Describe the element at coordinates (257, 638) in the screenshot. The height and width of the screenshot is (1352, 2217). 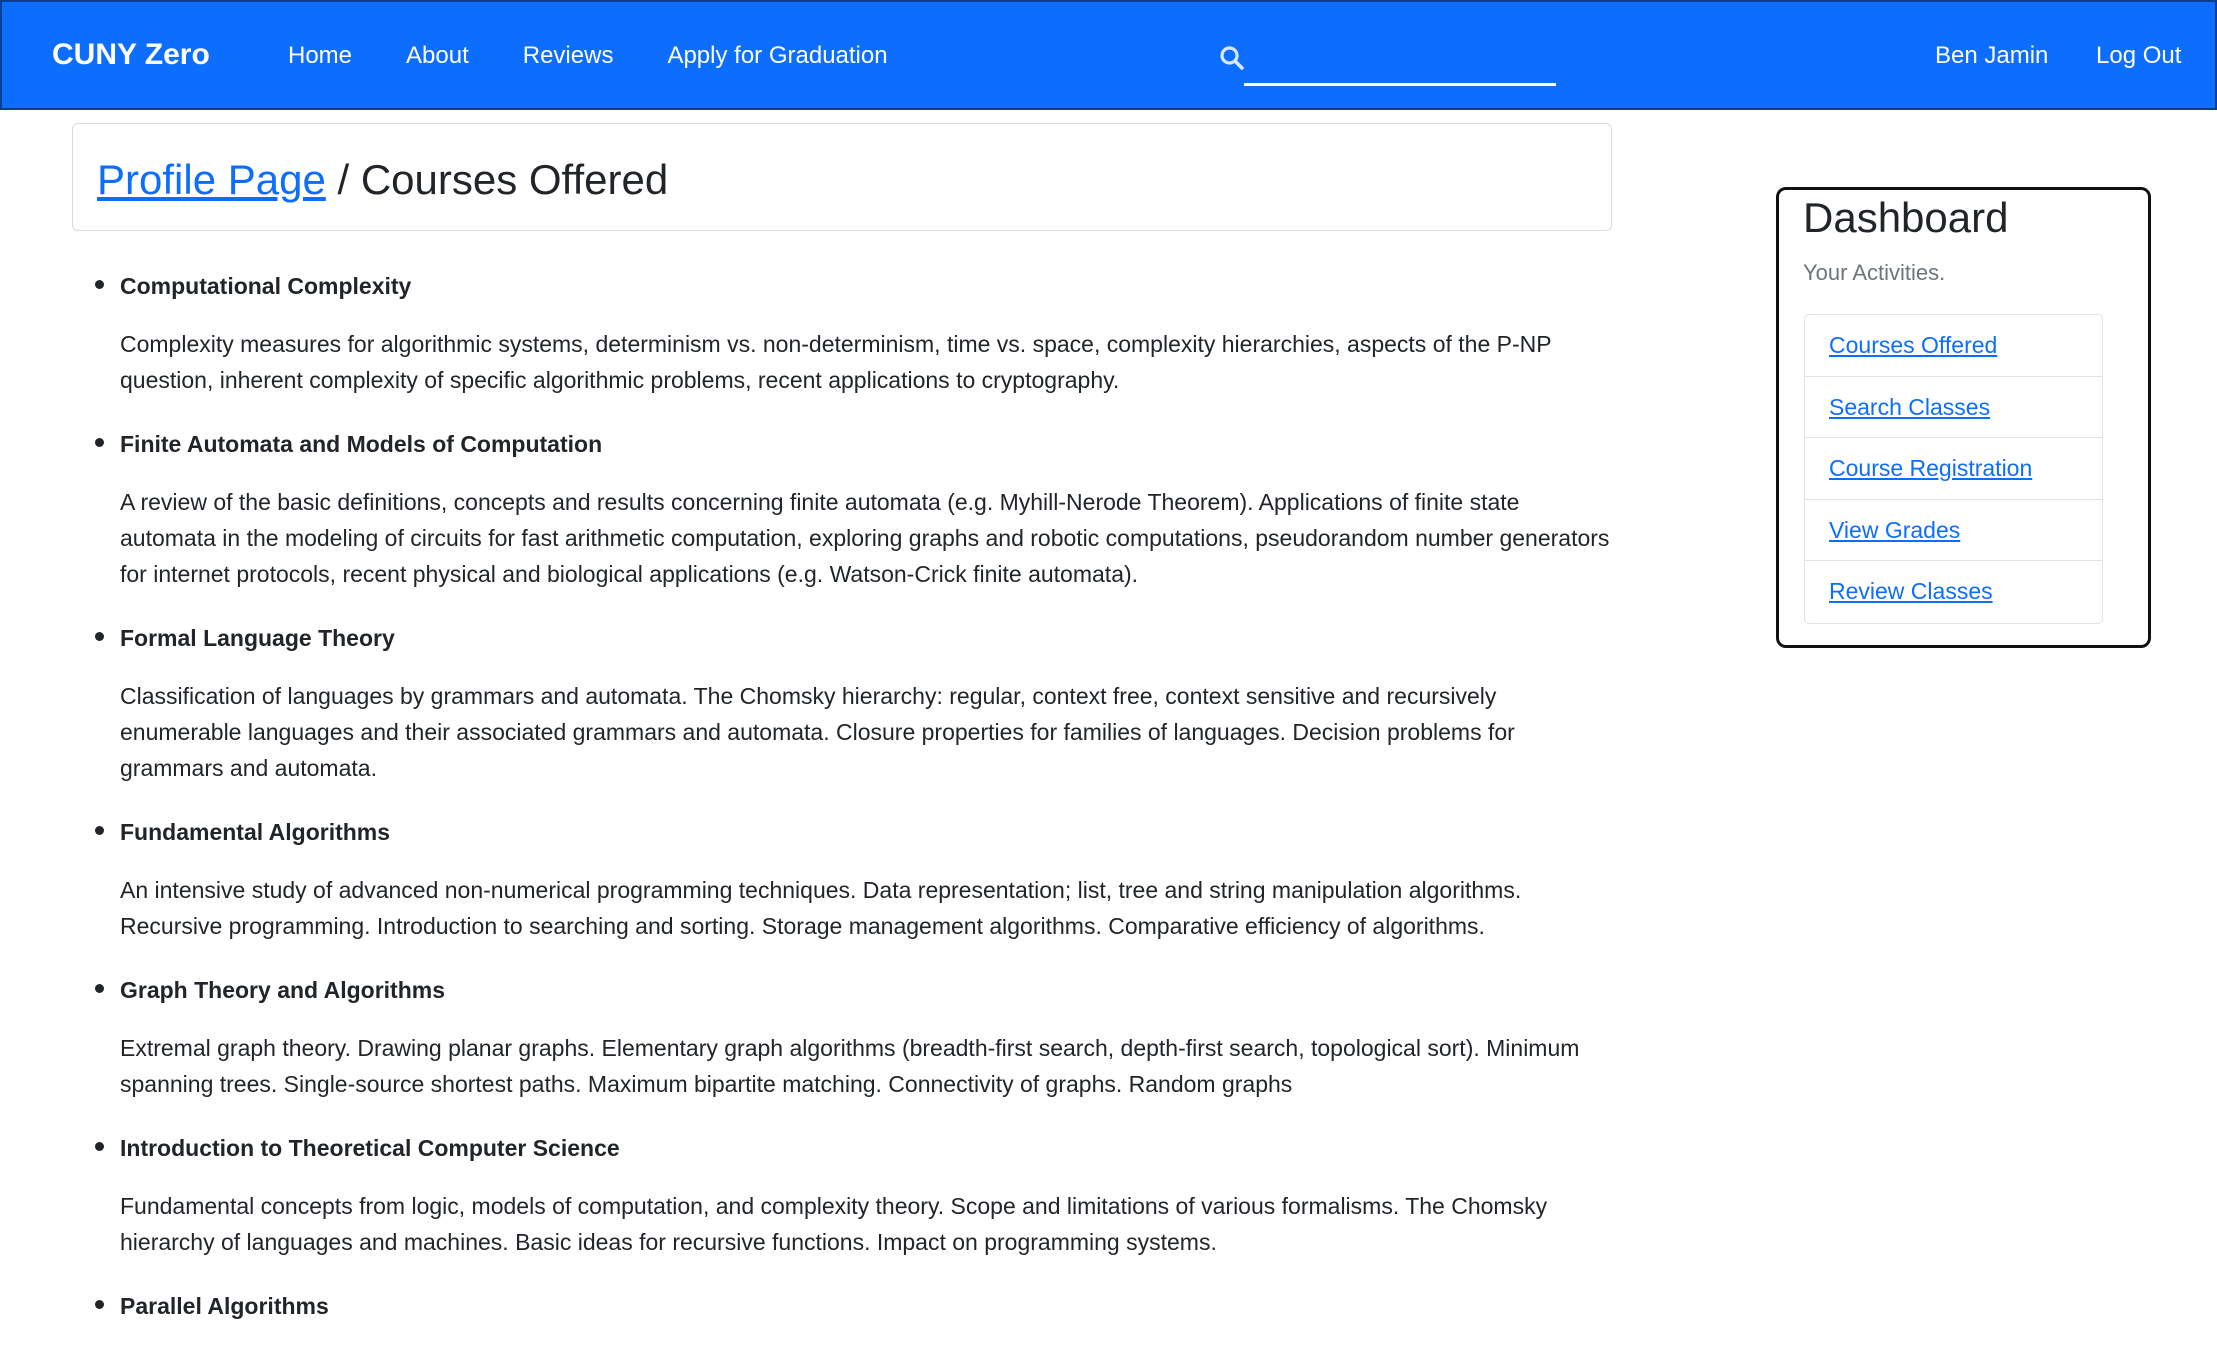
I see `course-title: Formal Language Theory` at that location.